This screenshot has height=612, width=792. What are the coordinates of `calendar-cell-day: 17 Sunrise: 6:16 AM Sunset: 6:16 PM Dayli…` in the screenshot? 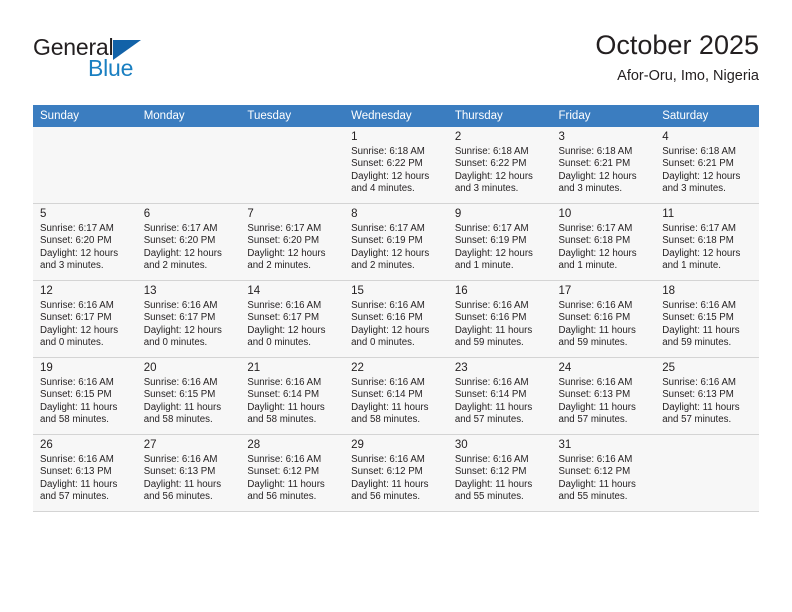 It's located at (603, 319).